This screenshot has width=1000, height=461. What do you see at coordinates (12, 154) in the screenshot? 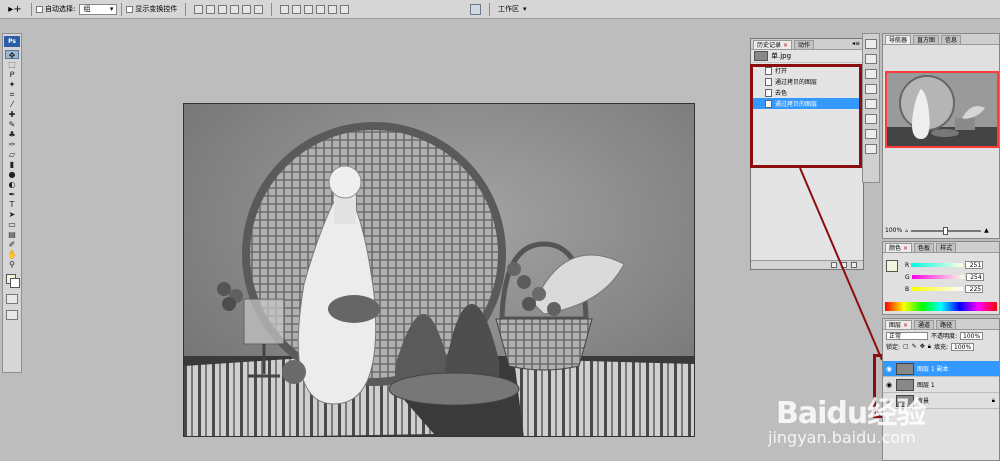
I see `eraser-tool-icon: ▱` at bounding box center [12, 154].